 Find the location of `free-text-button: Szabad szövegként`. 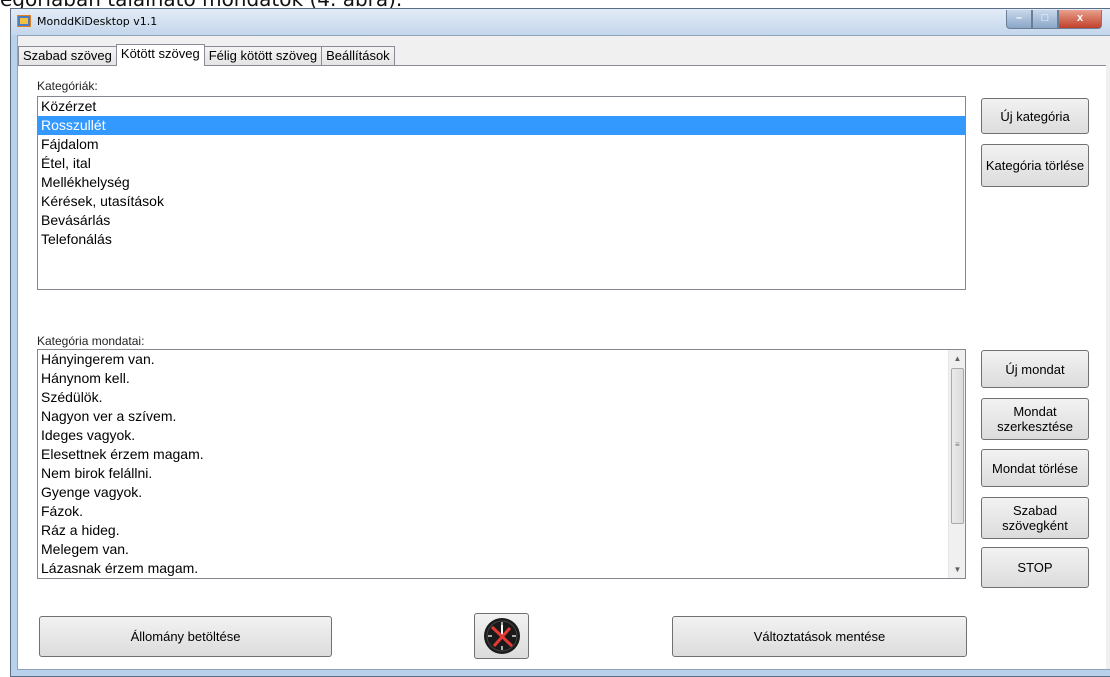

free-text-button: Szabad szövegként is located at coordinates (1035, 518).